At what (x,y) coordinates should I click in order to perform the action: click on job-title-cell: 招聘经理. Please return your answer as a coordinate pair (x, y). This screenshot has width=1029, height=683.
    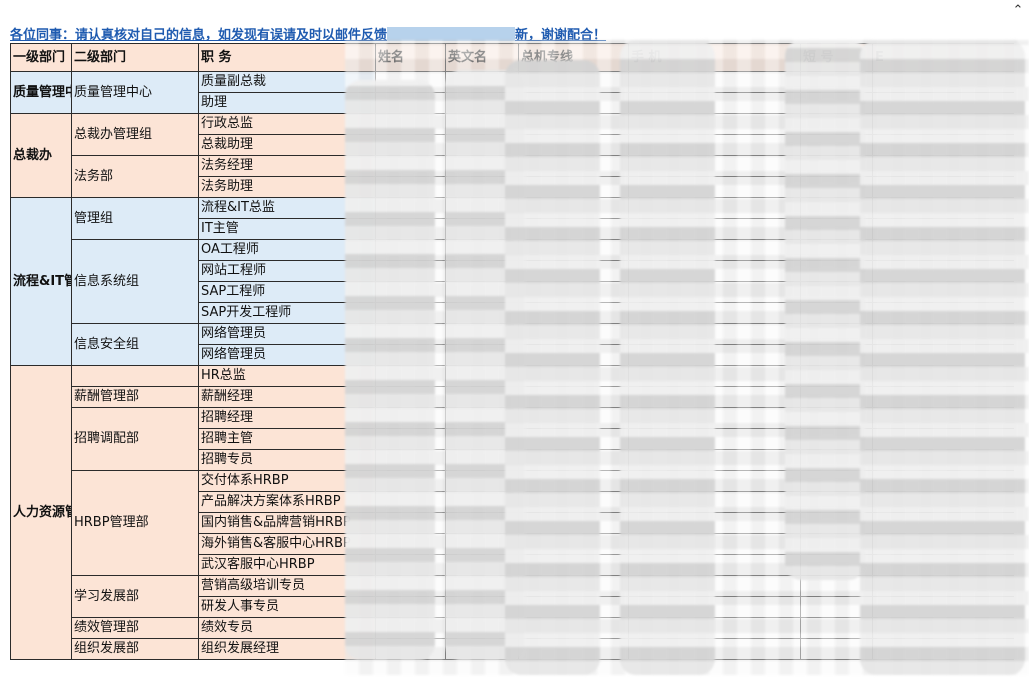
    Looking at the image, I should click on (287, 418).